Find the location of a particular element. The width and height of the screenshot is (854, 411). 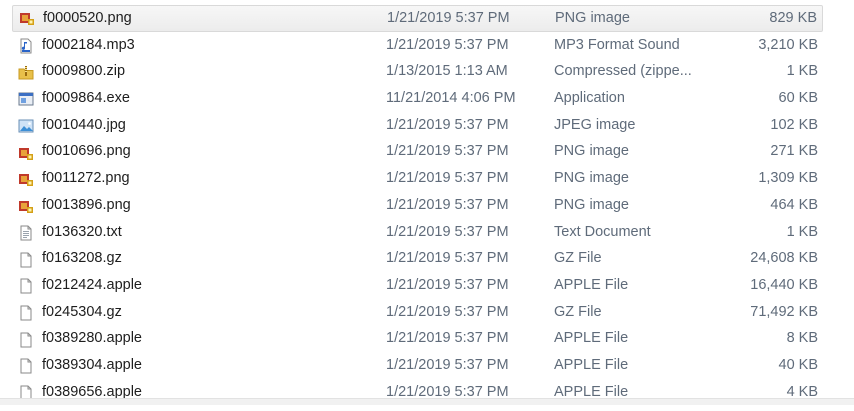

file-size: 829 KB is located at coordinates (793, 18).